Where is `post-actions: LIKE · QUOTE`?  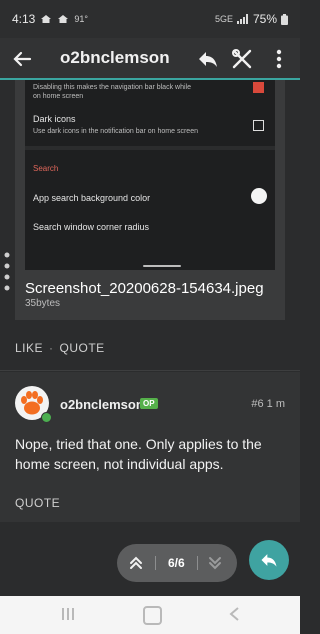
post-actions: LIKE · QUOTE is located at coordinates (60, 348).